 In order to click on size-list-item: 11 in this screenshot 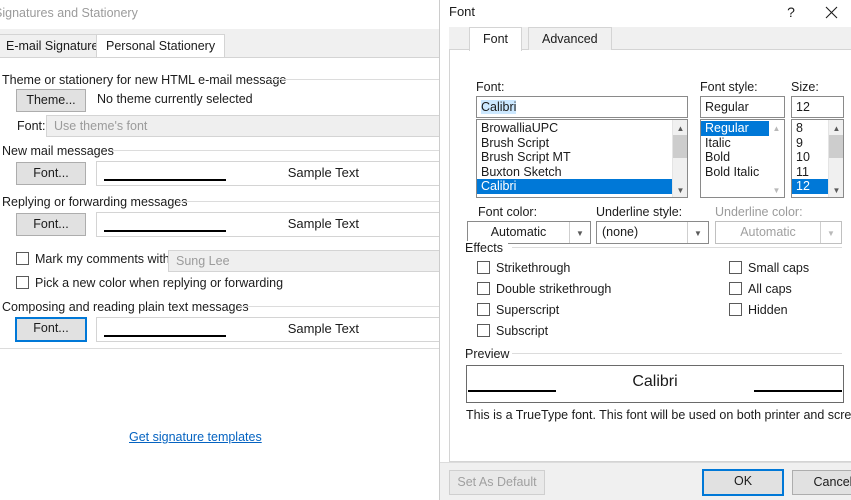, I will do `click(809, 172)`.